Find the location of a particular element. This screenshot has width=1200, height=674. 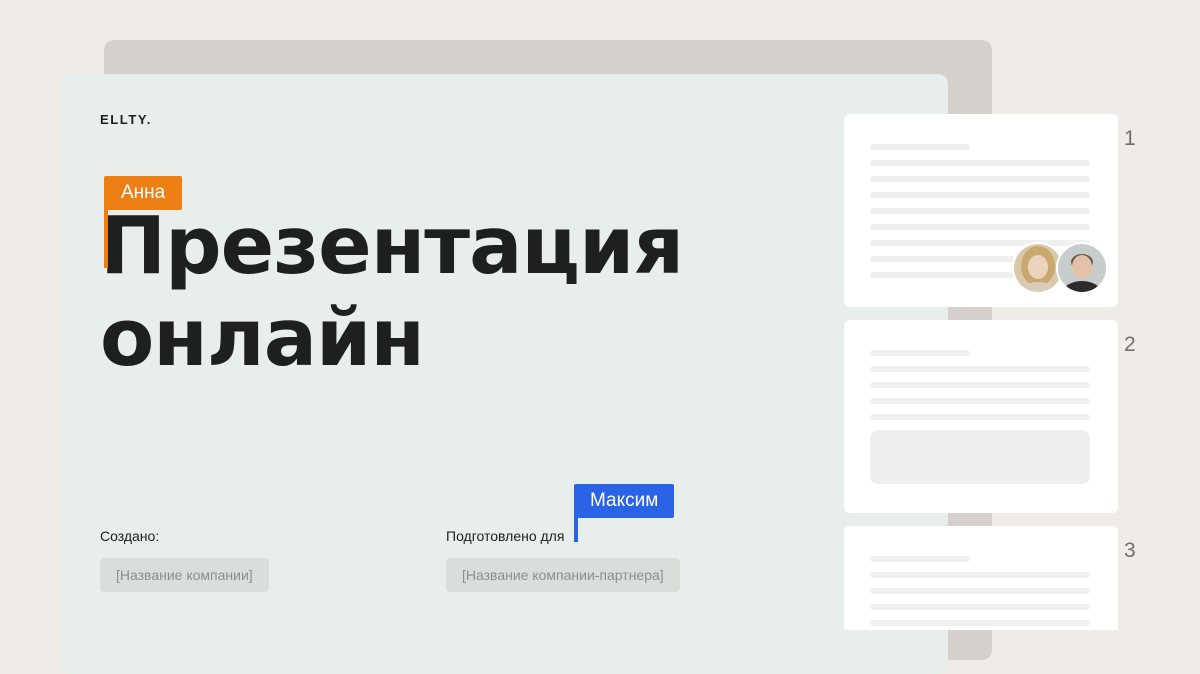

page-title: Презентация онлайн is located at coordinates (392, 292).